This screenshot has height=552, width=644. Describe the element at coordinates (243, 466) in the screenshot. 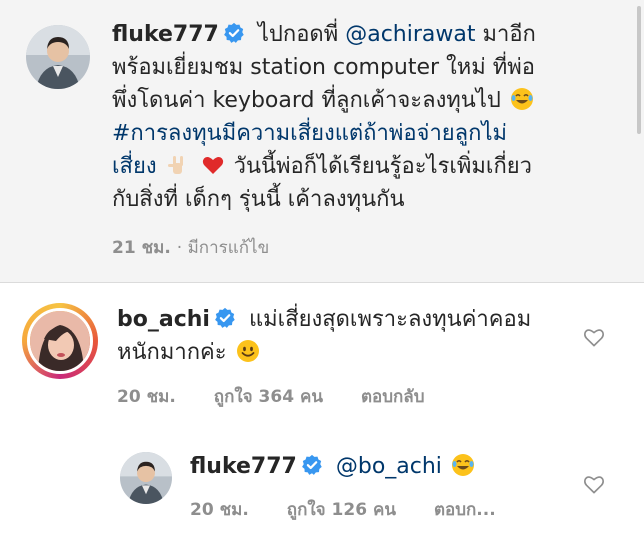

I see `username-fluke777-reply: fluke777` at that location.